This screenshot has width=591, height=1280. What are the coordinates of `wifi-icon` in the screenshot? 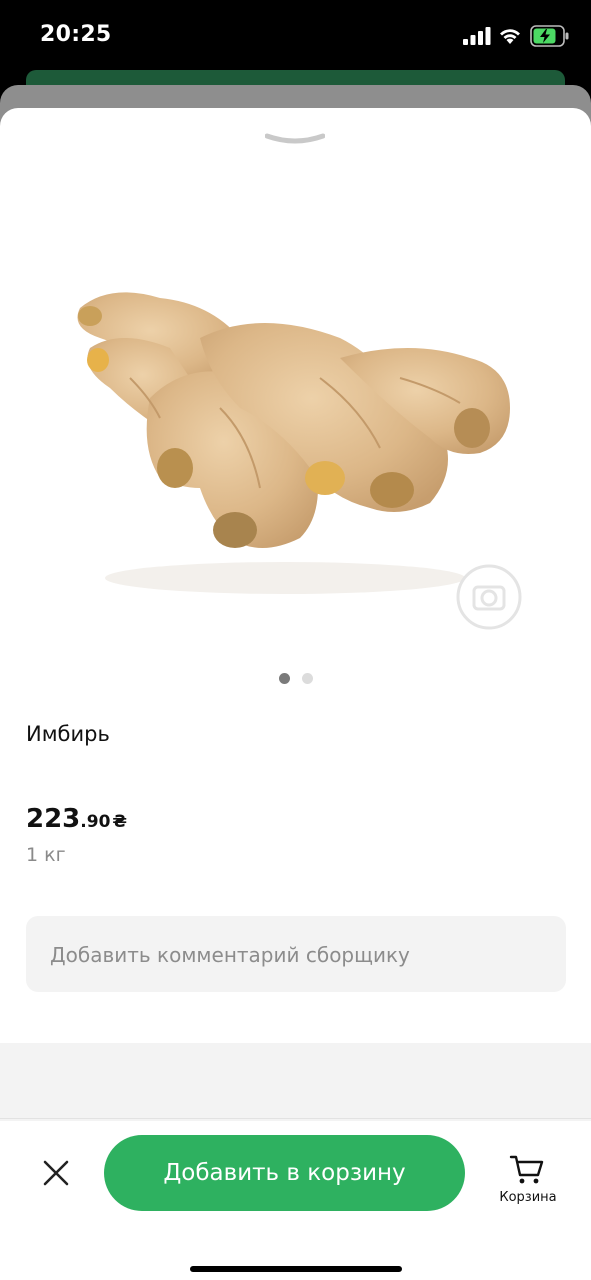 It's located at (510, 36).